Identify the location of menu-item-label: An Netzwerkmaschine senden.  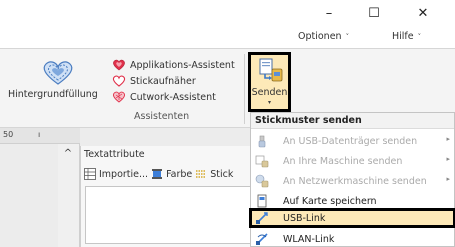
(355, 181).